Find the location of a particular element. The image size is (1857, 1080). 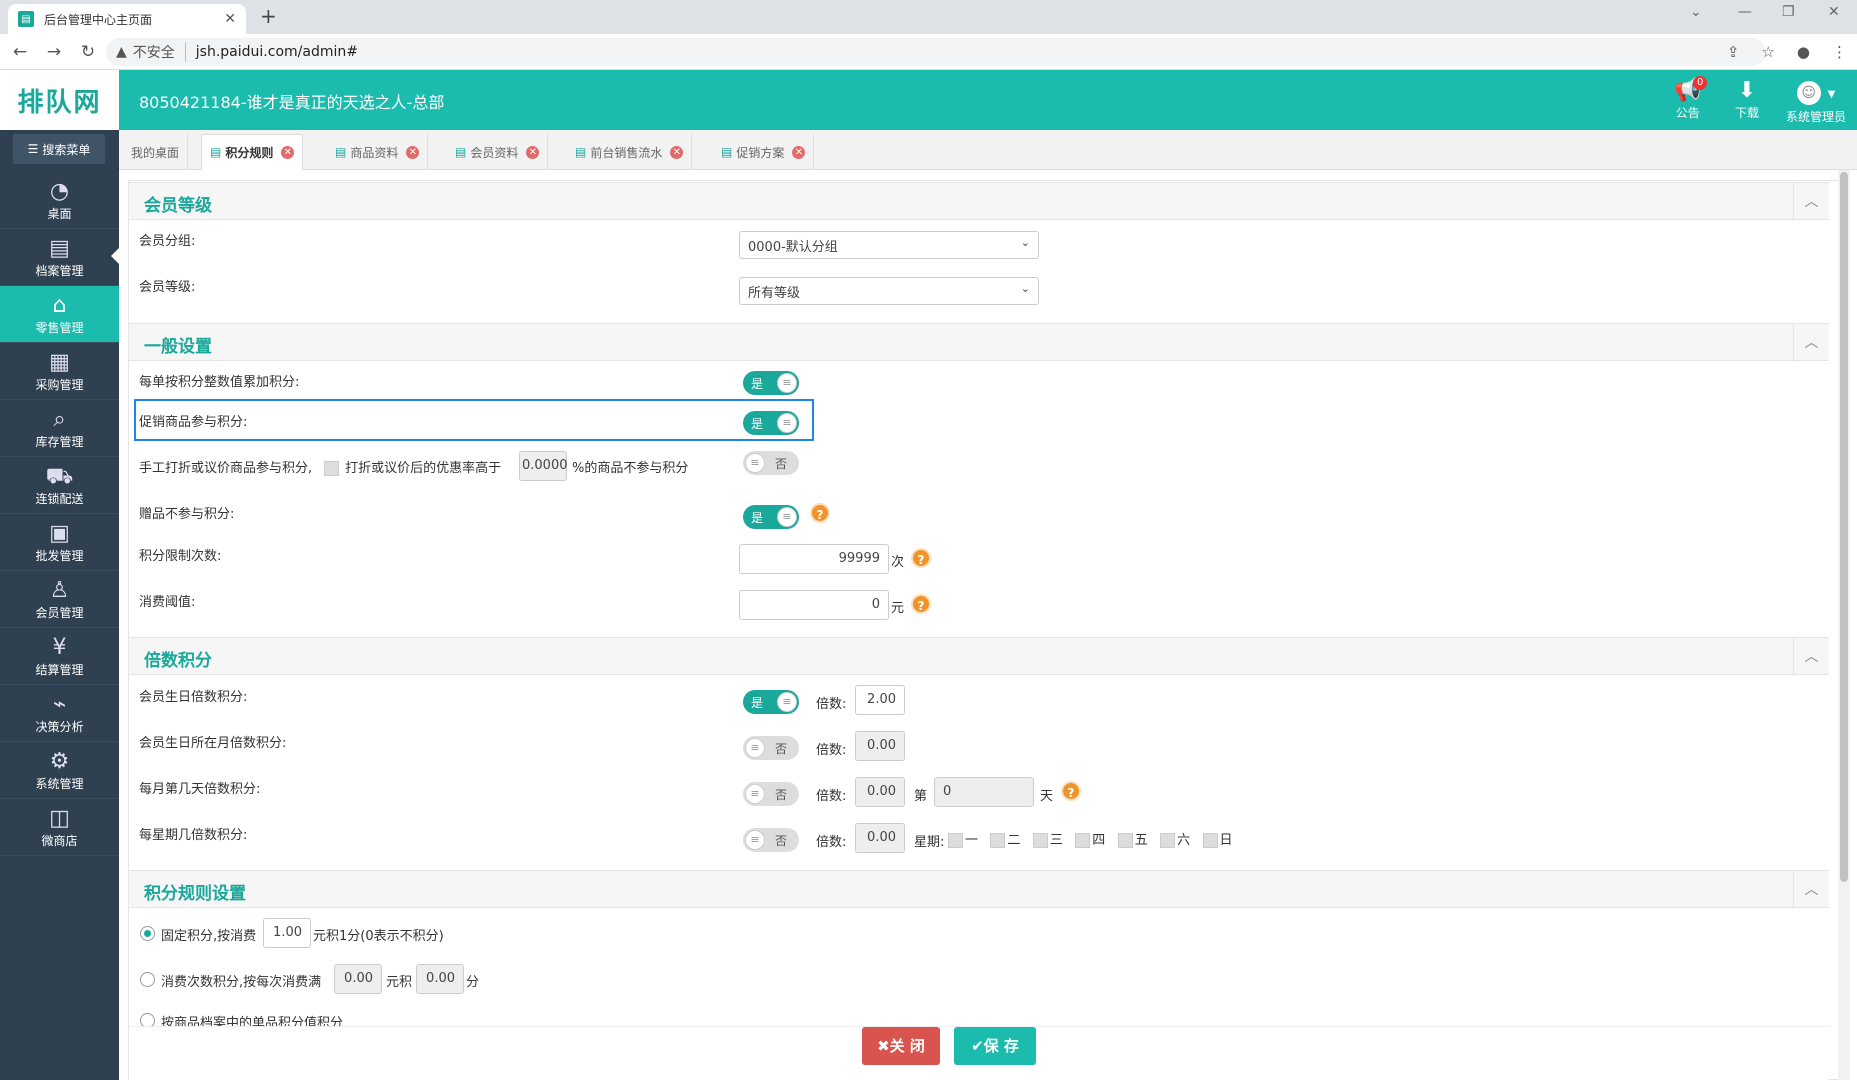

day-prefix: 第 is located at coordinates (921, 796).